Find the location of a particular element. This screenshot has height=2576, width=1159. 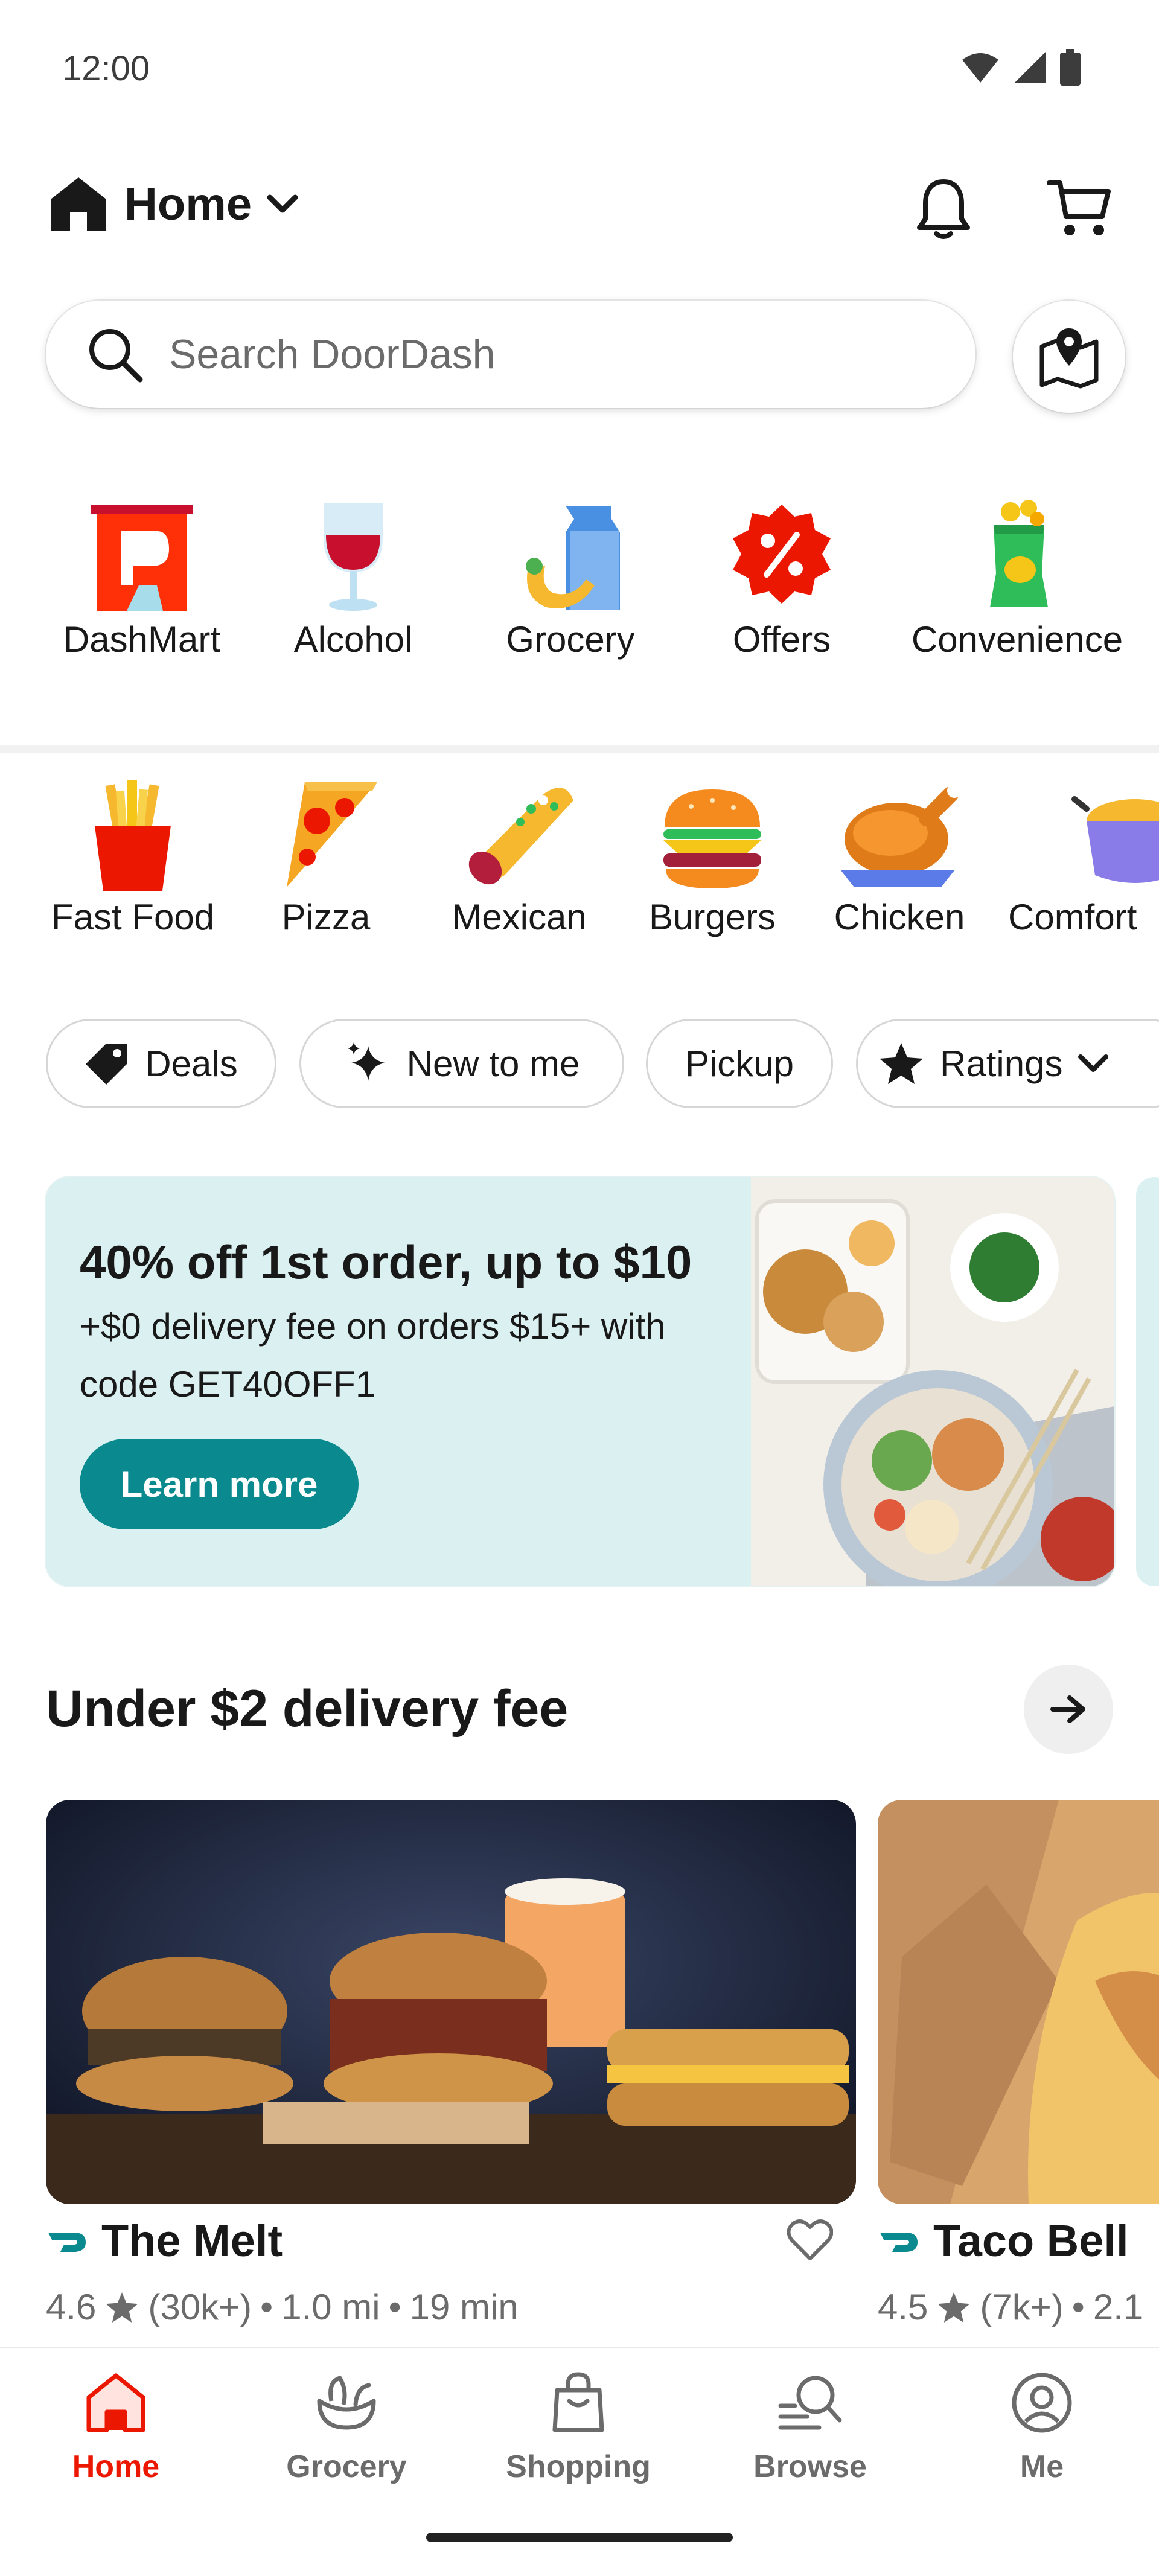

filter-label: New to me is located at coordinates (493, 1063).